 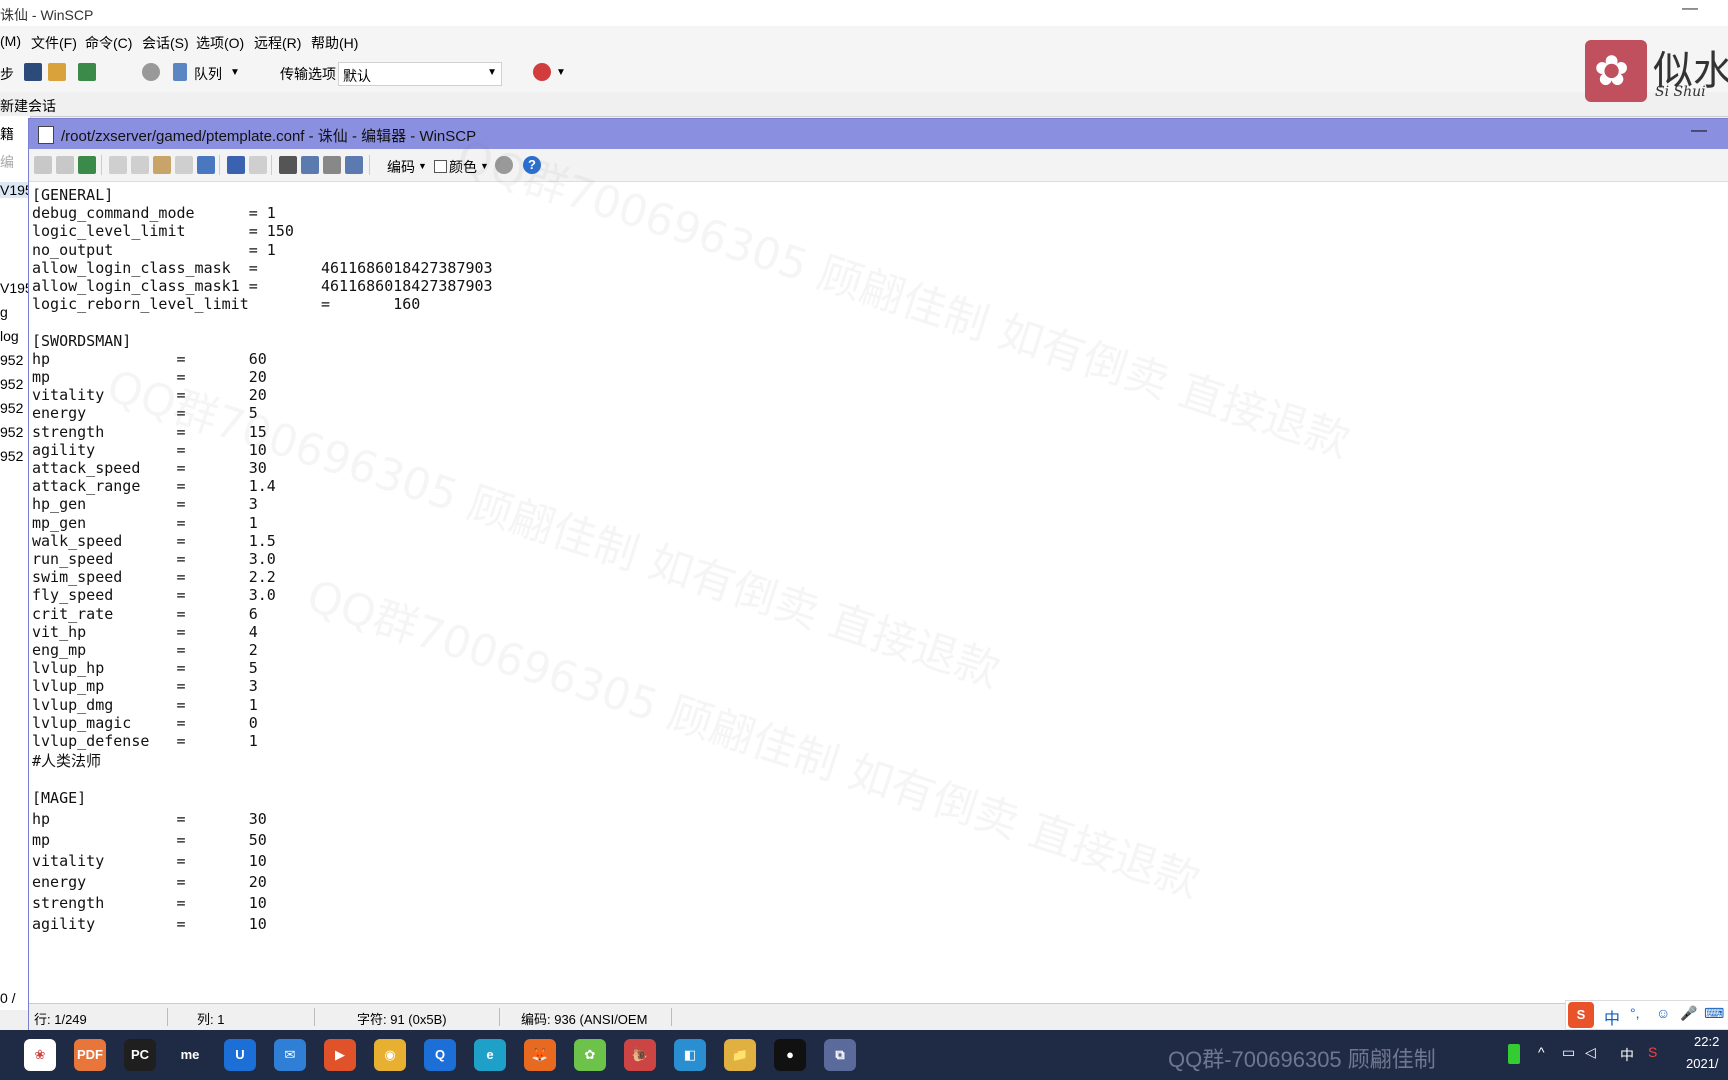 What do you see at coordinates (420, 74) in the screenshot?
I see `transfer-preset-select: 默认 ▼` at bounding box center [420, 74].